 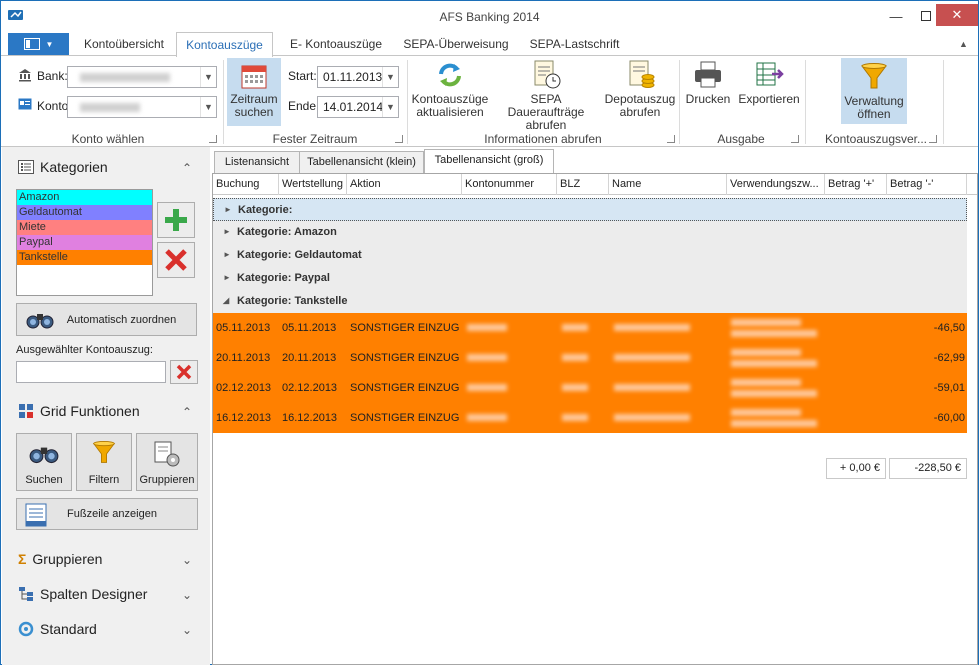 I want to click on end-date-value: 14.01.2014, so click(x=353, y=107).